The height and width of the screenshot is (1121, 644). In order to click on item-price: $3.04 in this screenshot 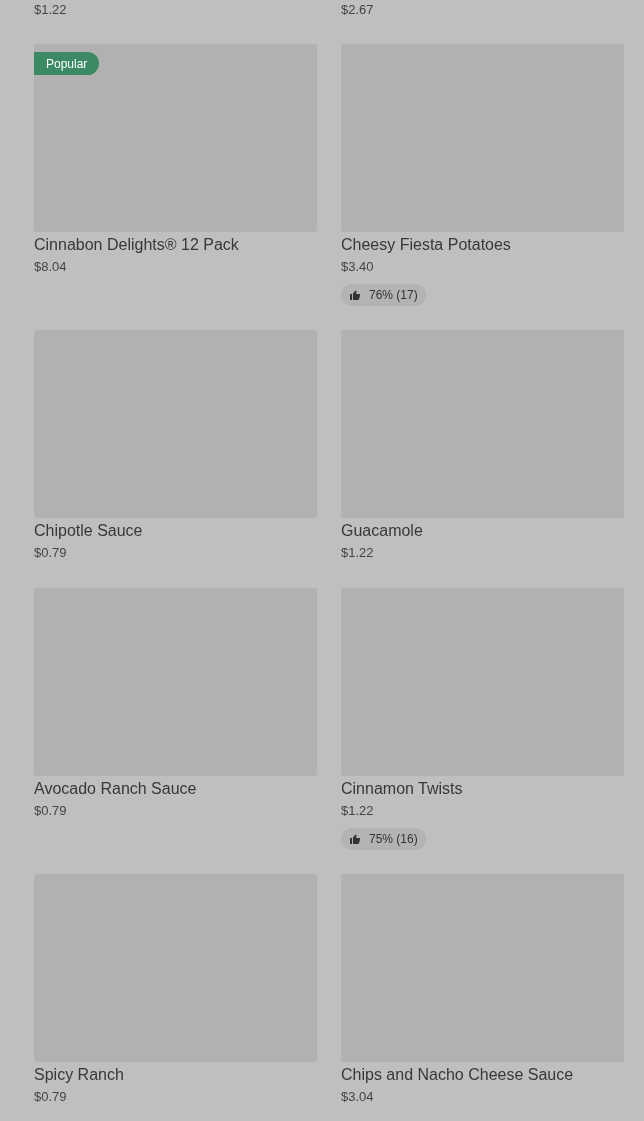, I will do `click(357, 1097)`.